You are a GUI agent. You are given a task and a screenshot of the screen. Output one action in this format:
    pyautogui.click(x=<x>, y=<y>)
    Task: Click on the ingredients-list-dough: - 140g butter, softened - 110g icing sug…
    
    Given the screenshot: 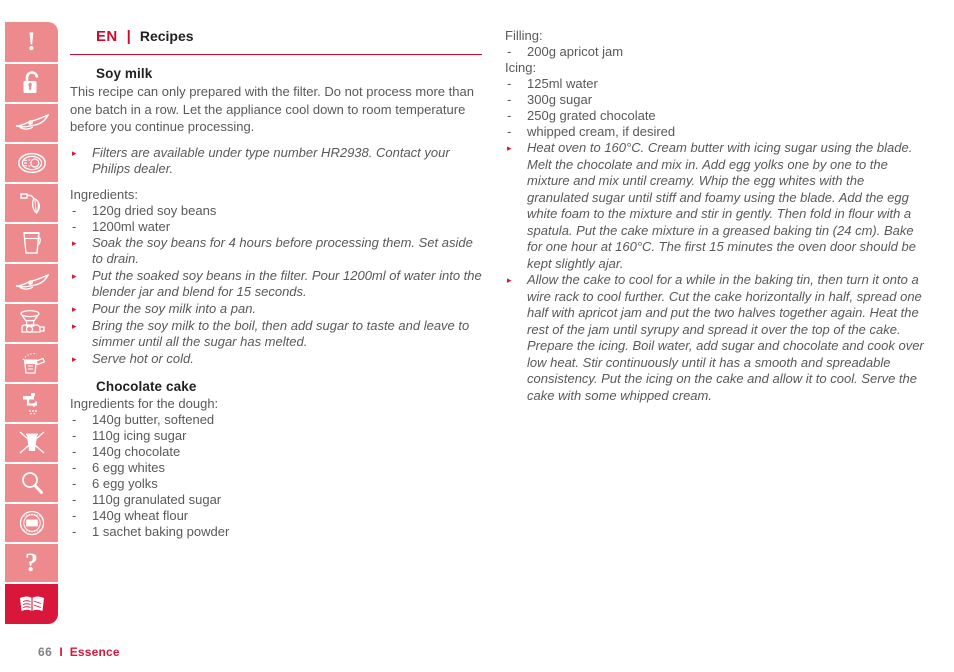 What is the action you would take?
    pyautogui.click(x=277, y=476)
    